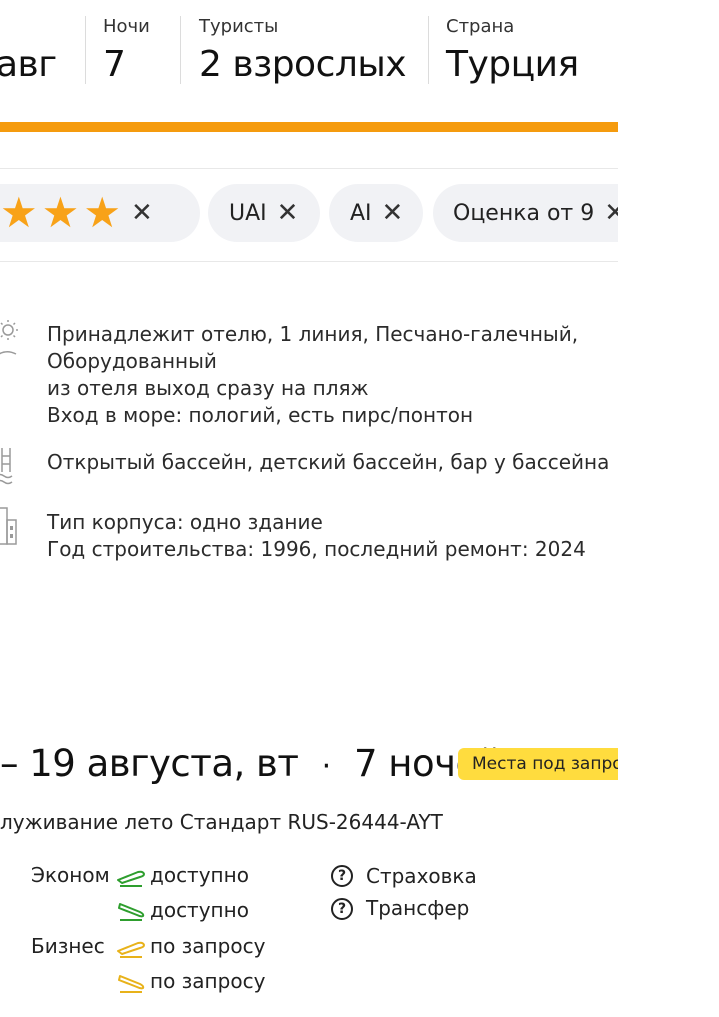  I want to click on flight-class-business: Бизнес, so click(68, 946).